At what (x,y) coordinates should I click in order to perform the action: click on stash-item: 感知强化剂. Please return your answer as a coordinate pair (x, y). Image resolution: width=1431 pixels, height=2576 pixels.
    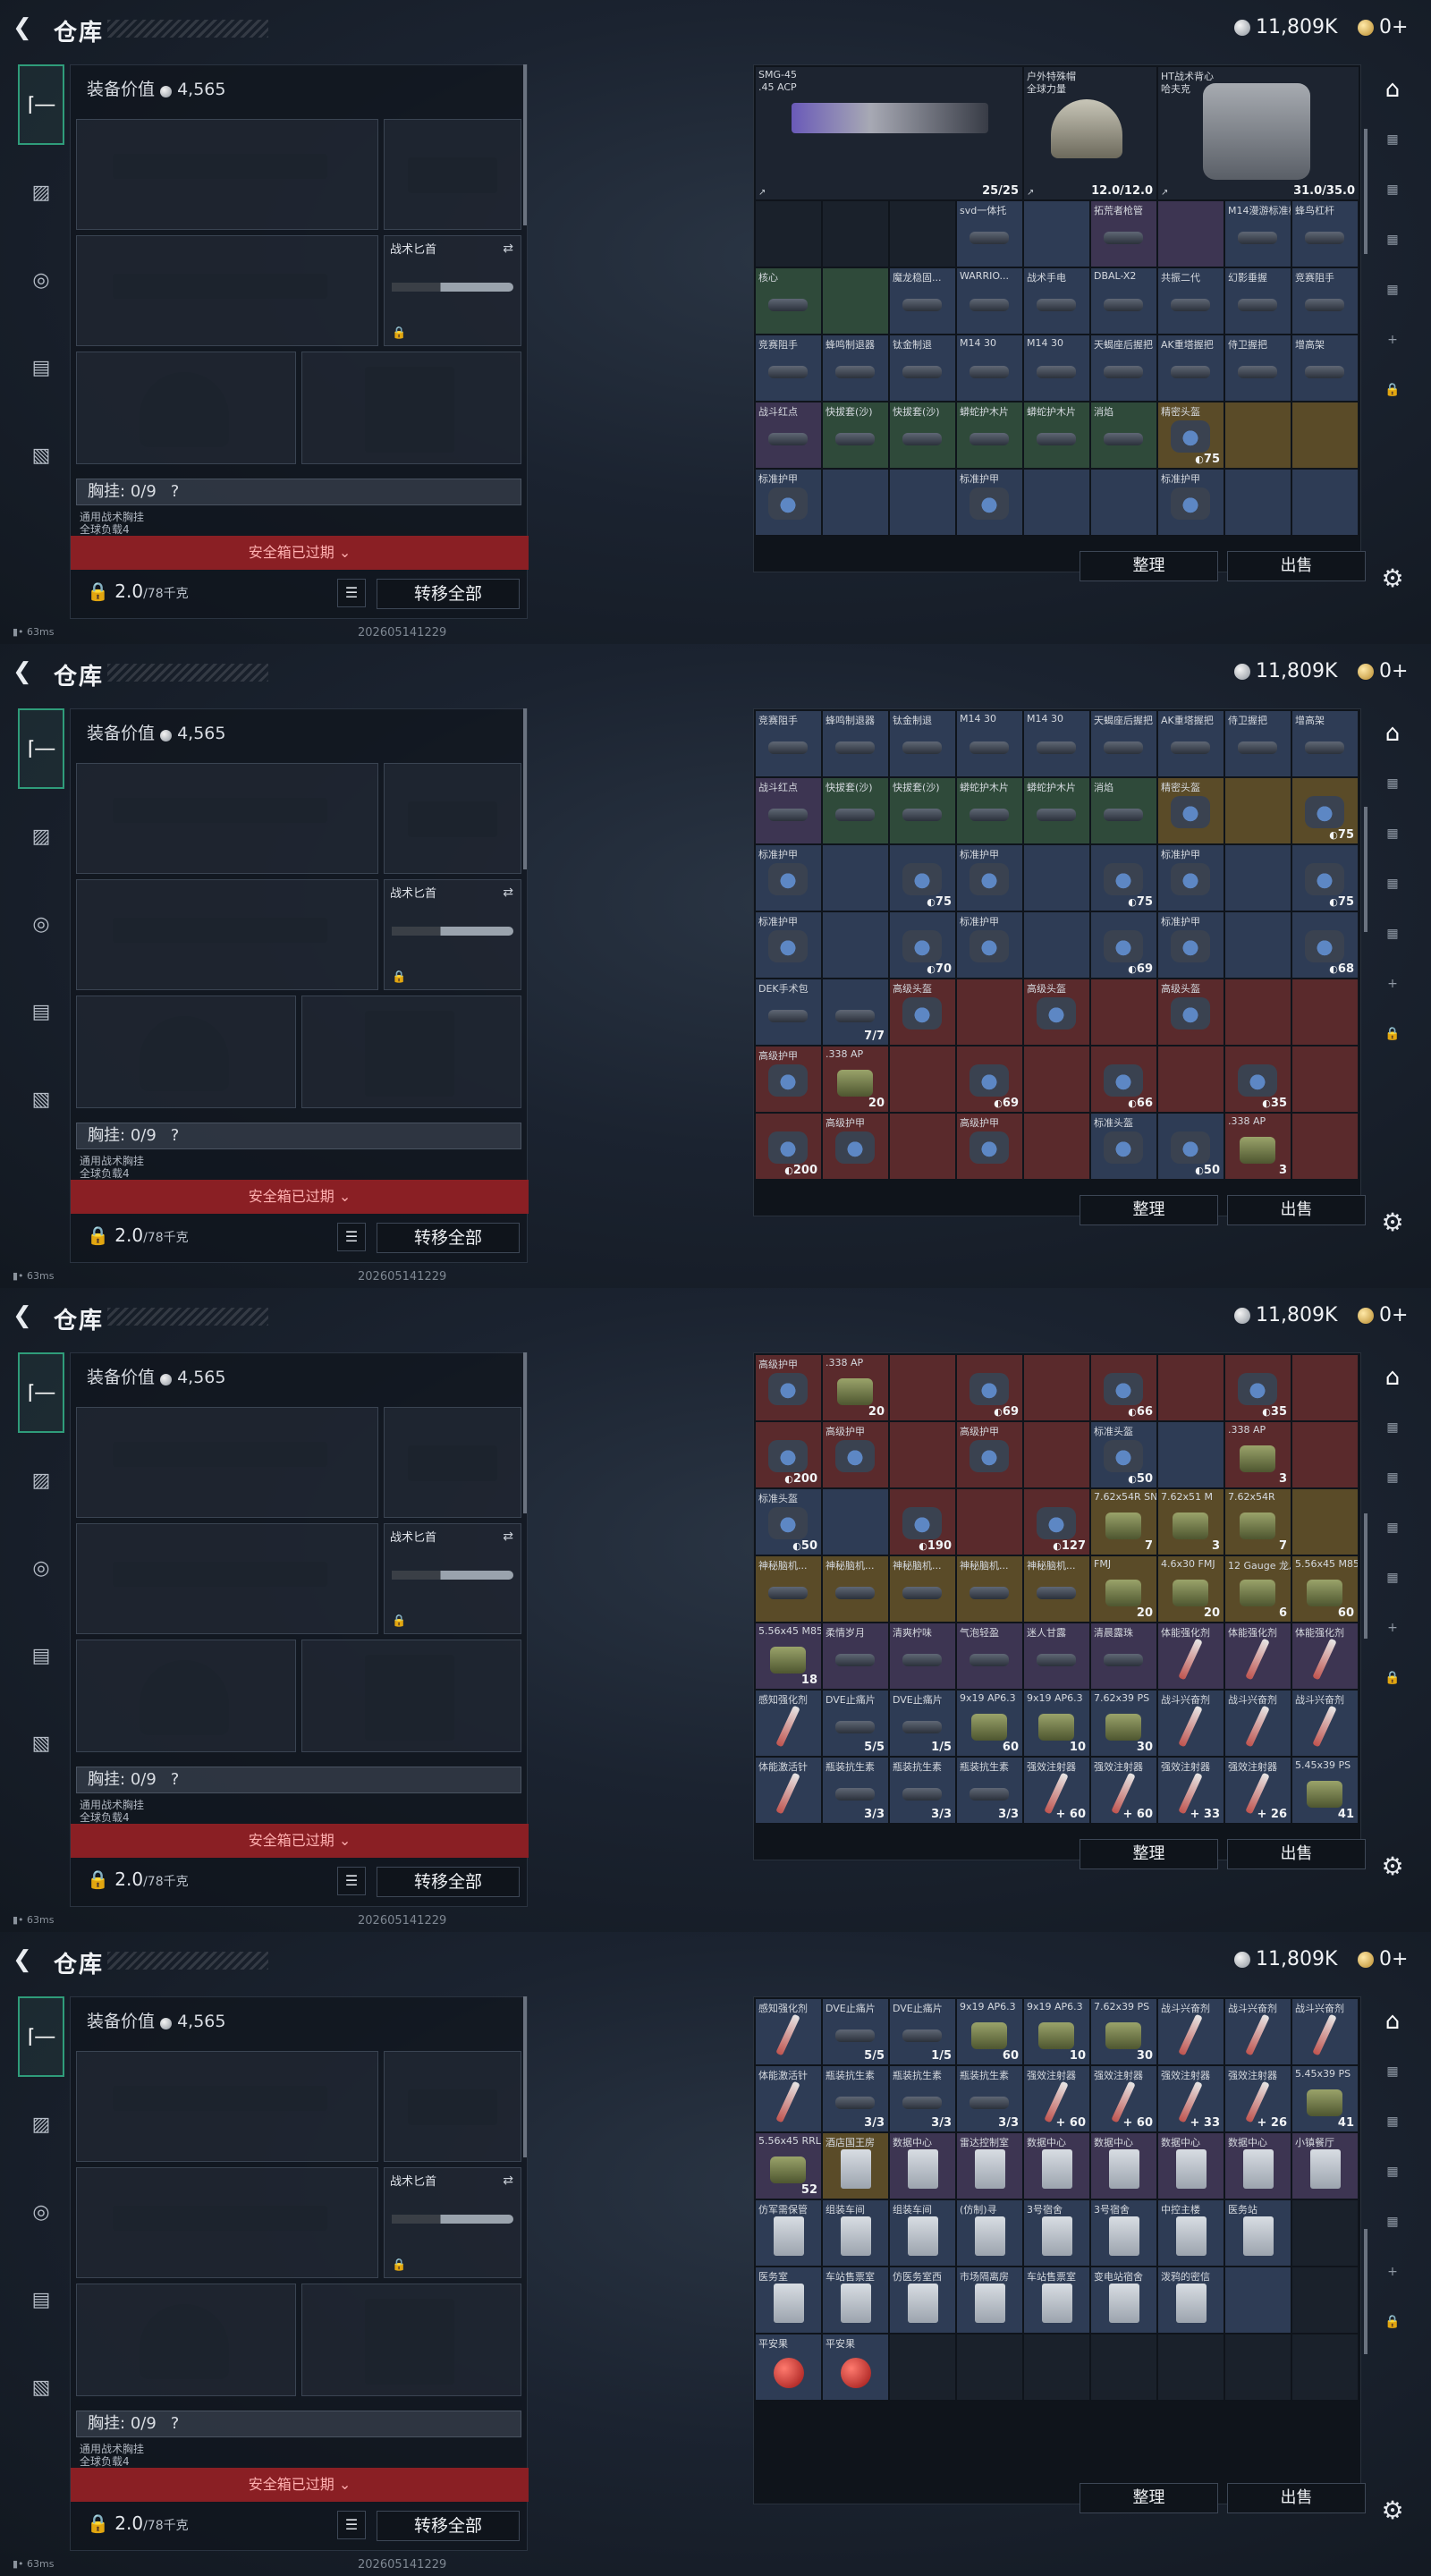
    Looking at the image, I should click on (789, 2031).